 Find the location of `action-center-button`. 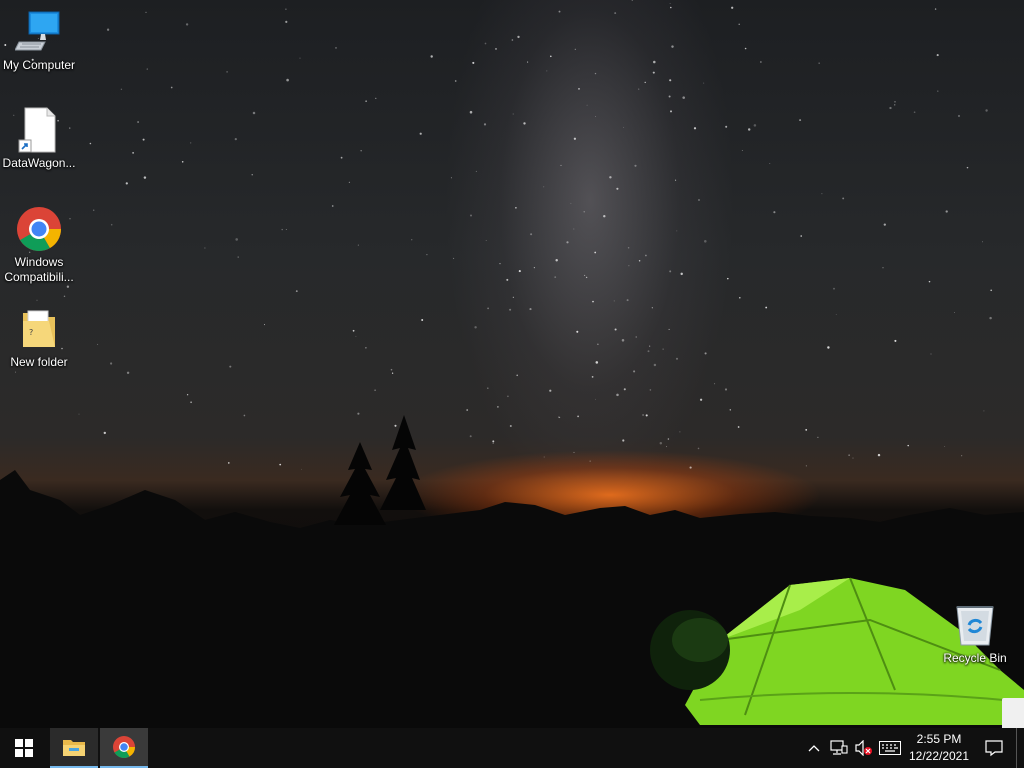

action-center-button is located at coordinates (994, 748).